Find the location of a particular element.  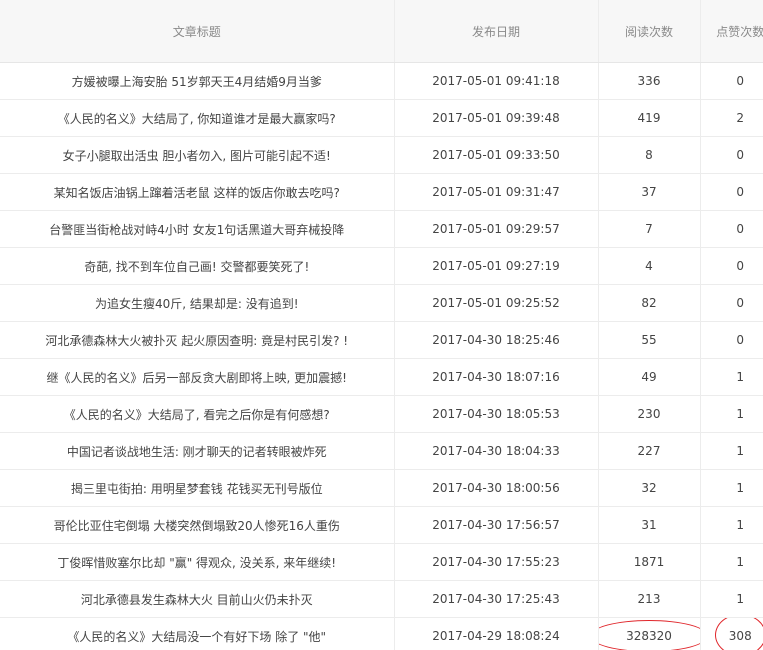

header-title: 文章标题 is located at coordinates (197, 31).